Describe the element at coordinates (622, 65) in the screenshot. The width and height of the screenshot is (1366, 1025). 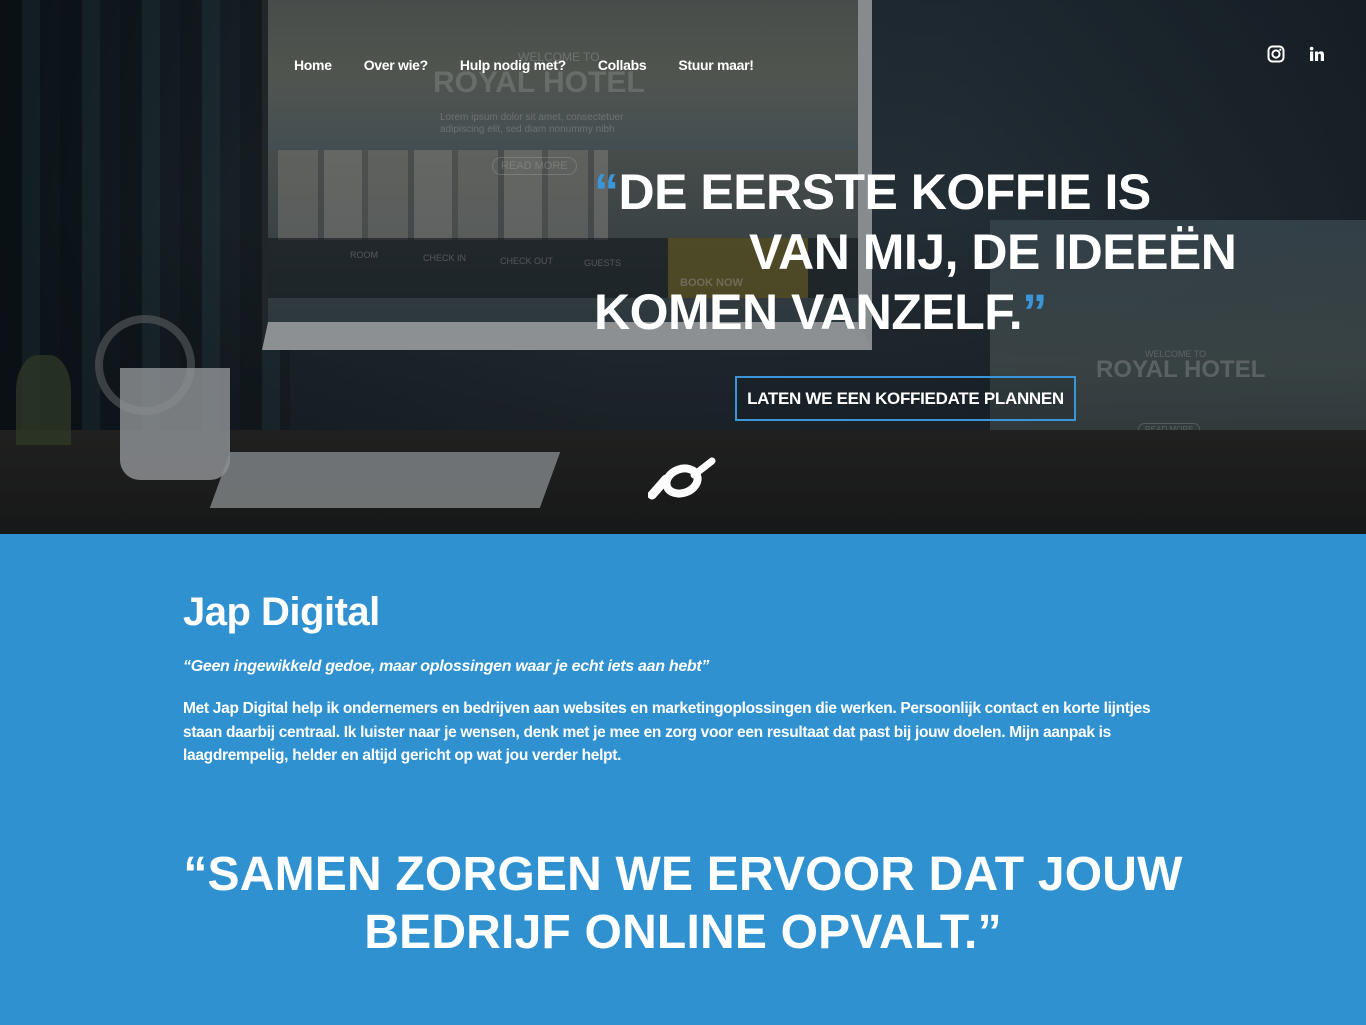
I see `nav-collabs: Collabs` at that location.